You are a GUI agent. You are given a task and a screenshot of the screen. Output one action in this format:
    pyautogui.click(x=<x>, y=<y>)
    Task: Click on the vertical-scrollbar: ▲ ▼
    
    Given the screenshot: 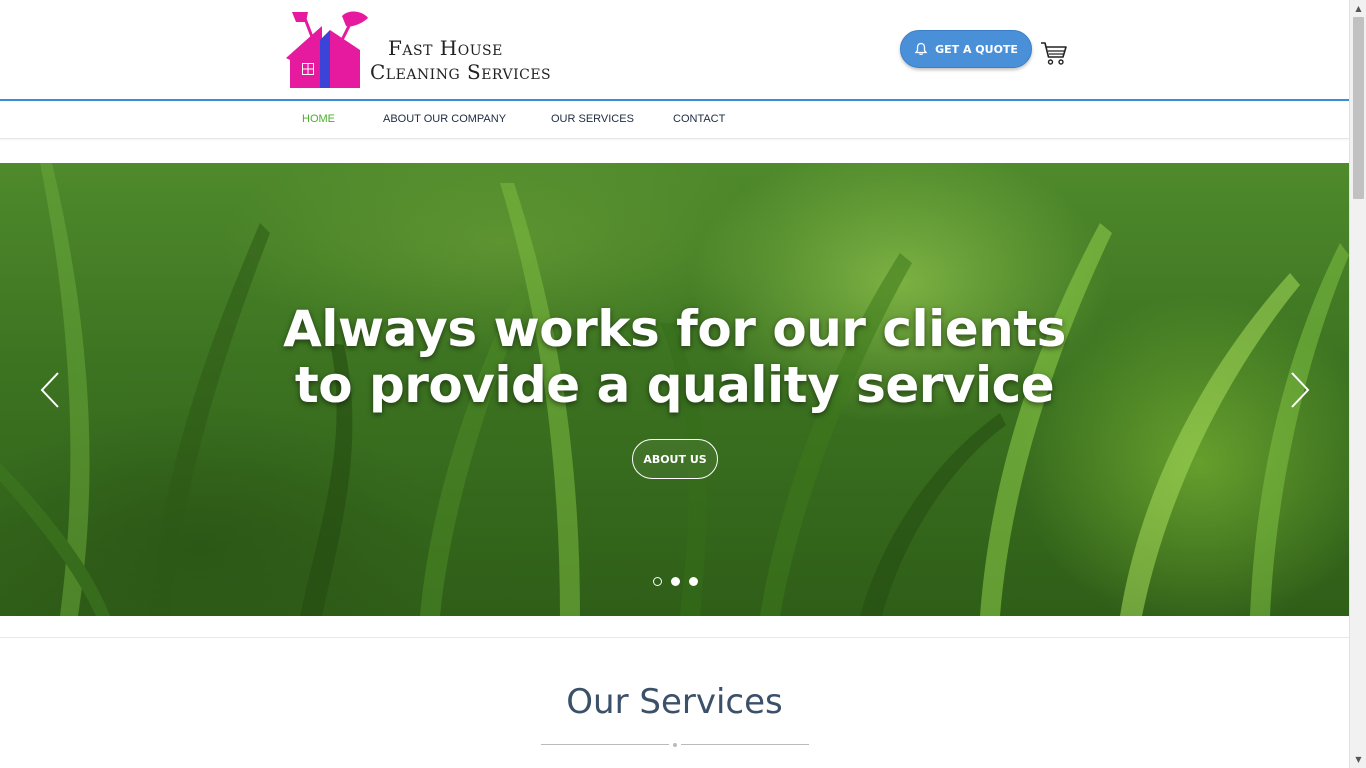 What is the action you would take?
    pyautogui.click(x=1357, y=384)
    